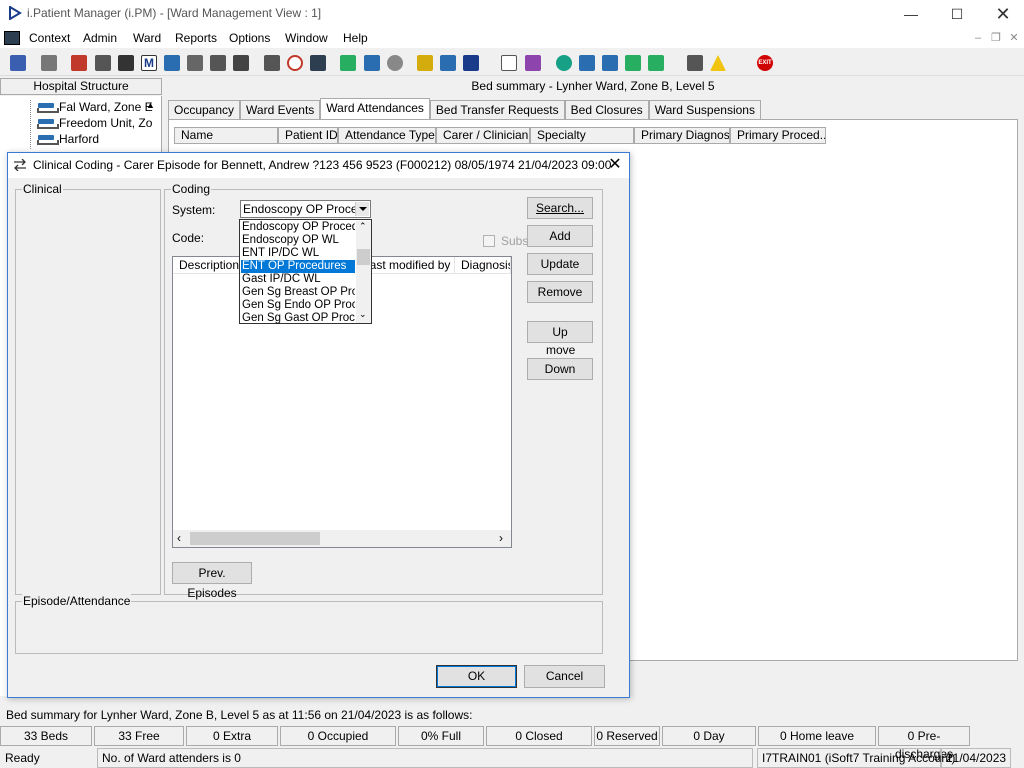 The height and width of the screenshot is (768, 1024). What do you see at coordinates (957, 14) in the screenshot?
I see `maximize-button: ☐` at bounding box center [957, 14].